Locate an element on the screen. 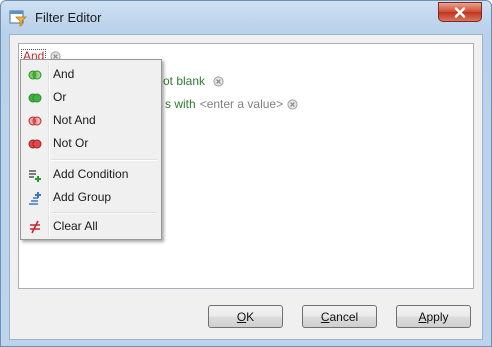 The height and width of the screenshot is (347, 492). condition-row-2: s with <enter a value> is located at coordinates (231, 104).